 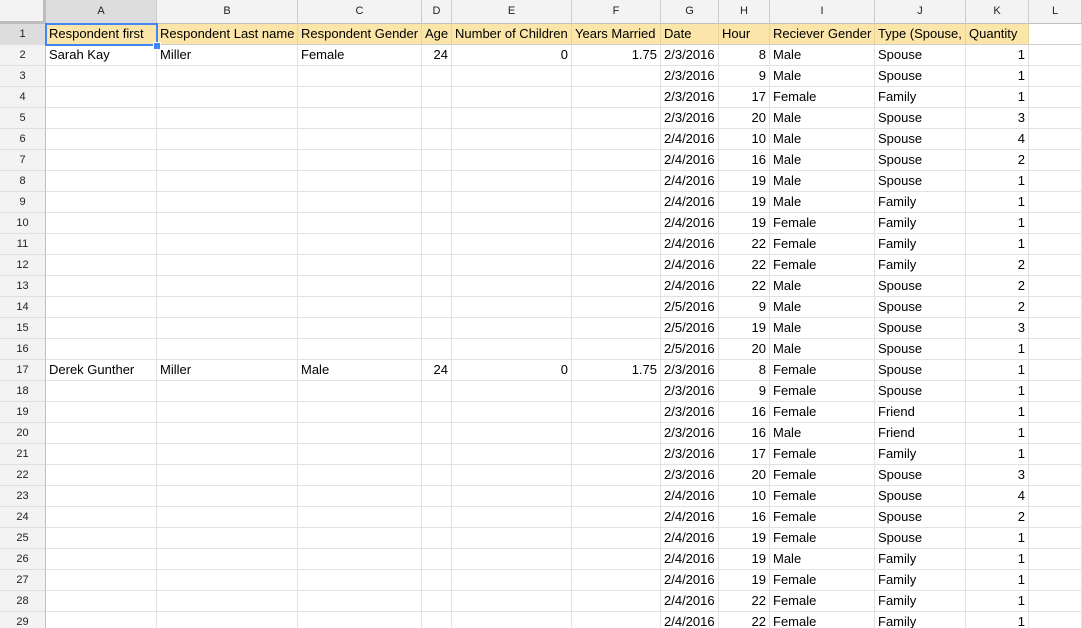 I want to click on column-header-i: I, so click(x=822, y=12).